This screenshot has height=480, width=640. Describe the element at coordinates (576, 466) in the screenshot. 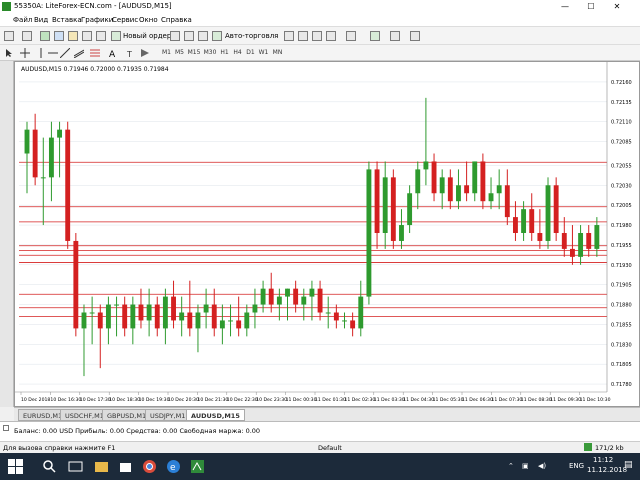

I see `language-indicator: ENG` at that location.